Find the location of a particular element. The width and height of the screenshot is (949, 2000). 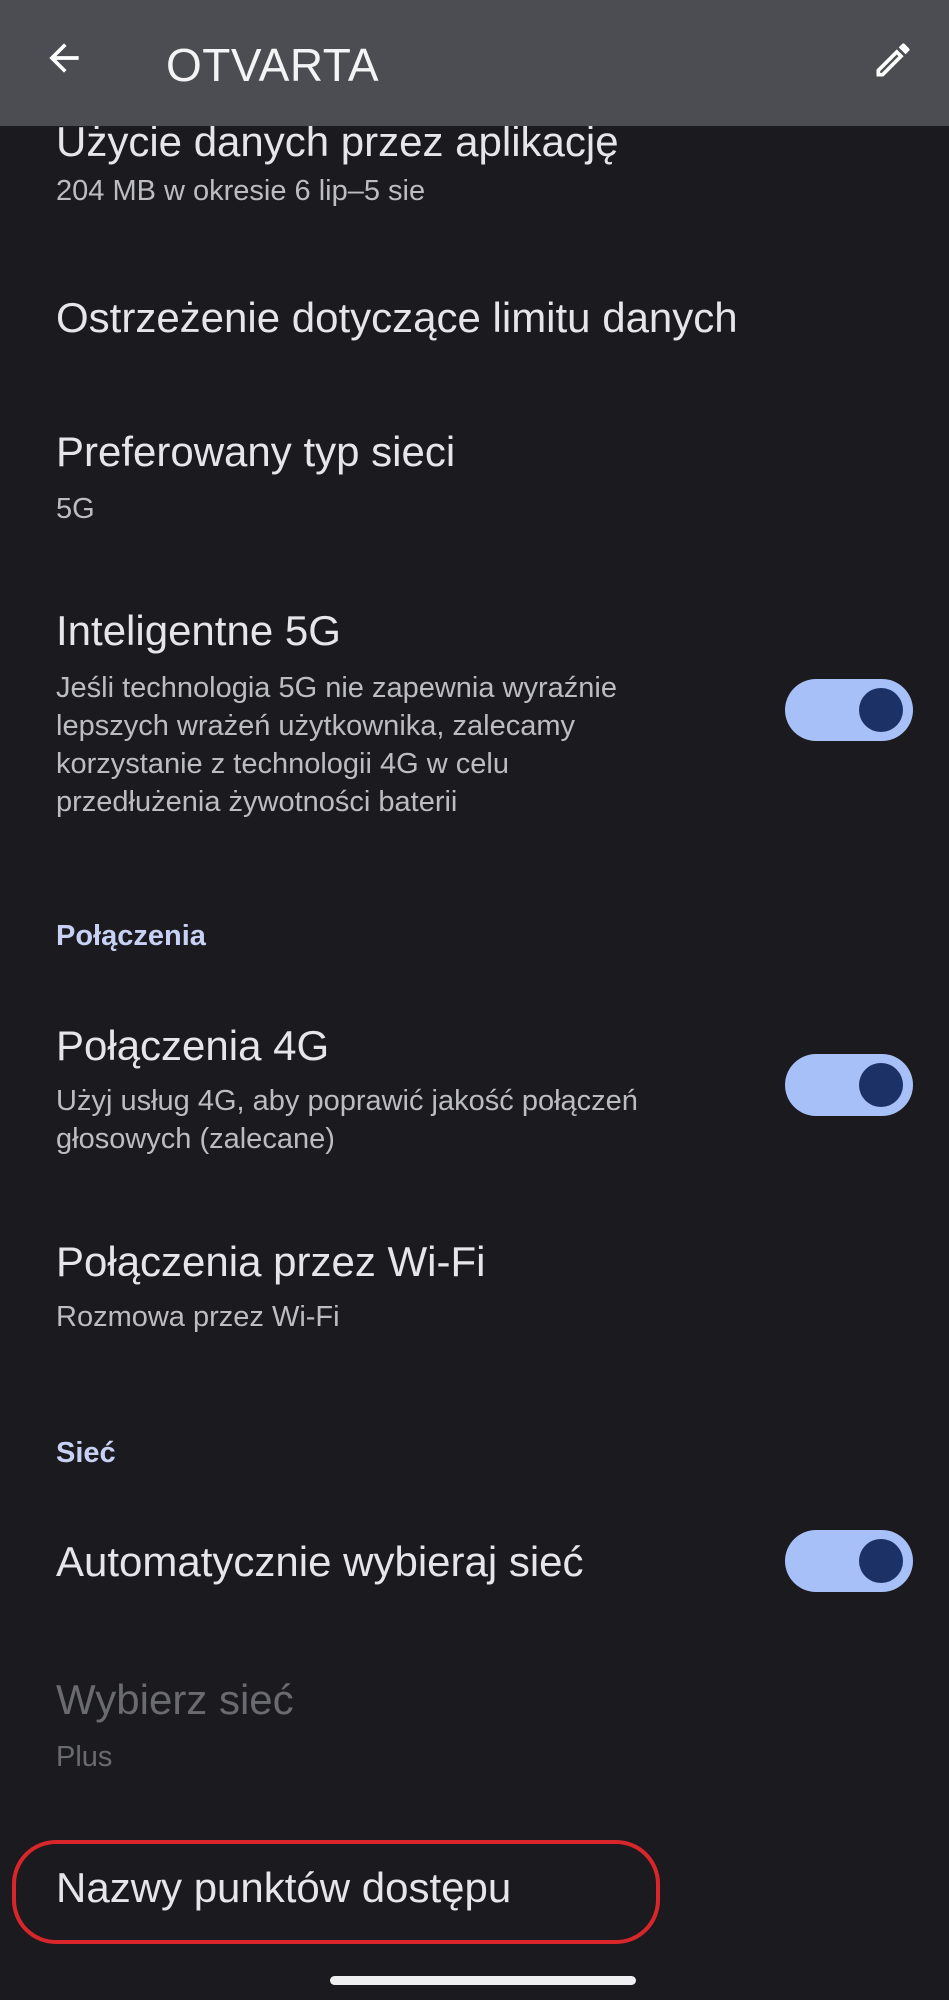

data-warning-item: Ostrzeżenie dotyczące limitu danych is located at coordinates (474, 320).